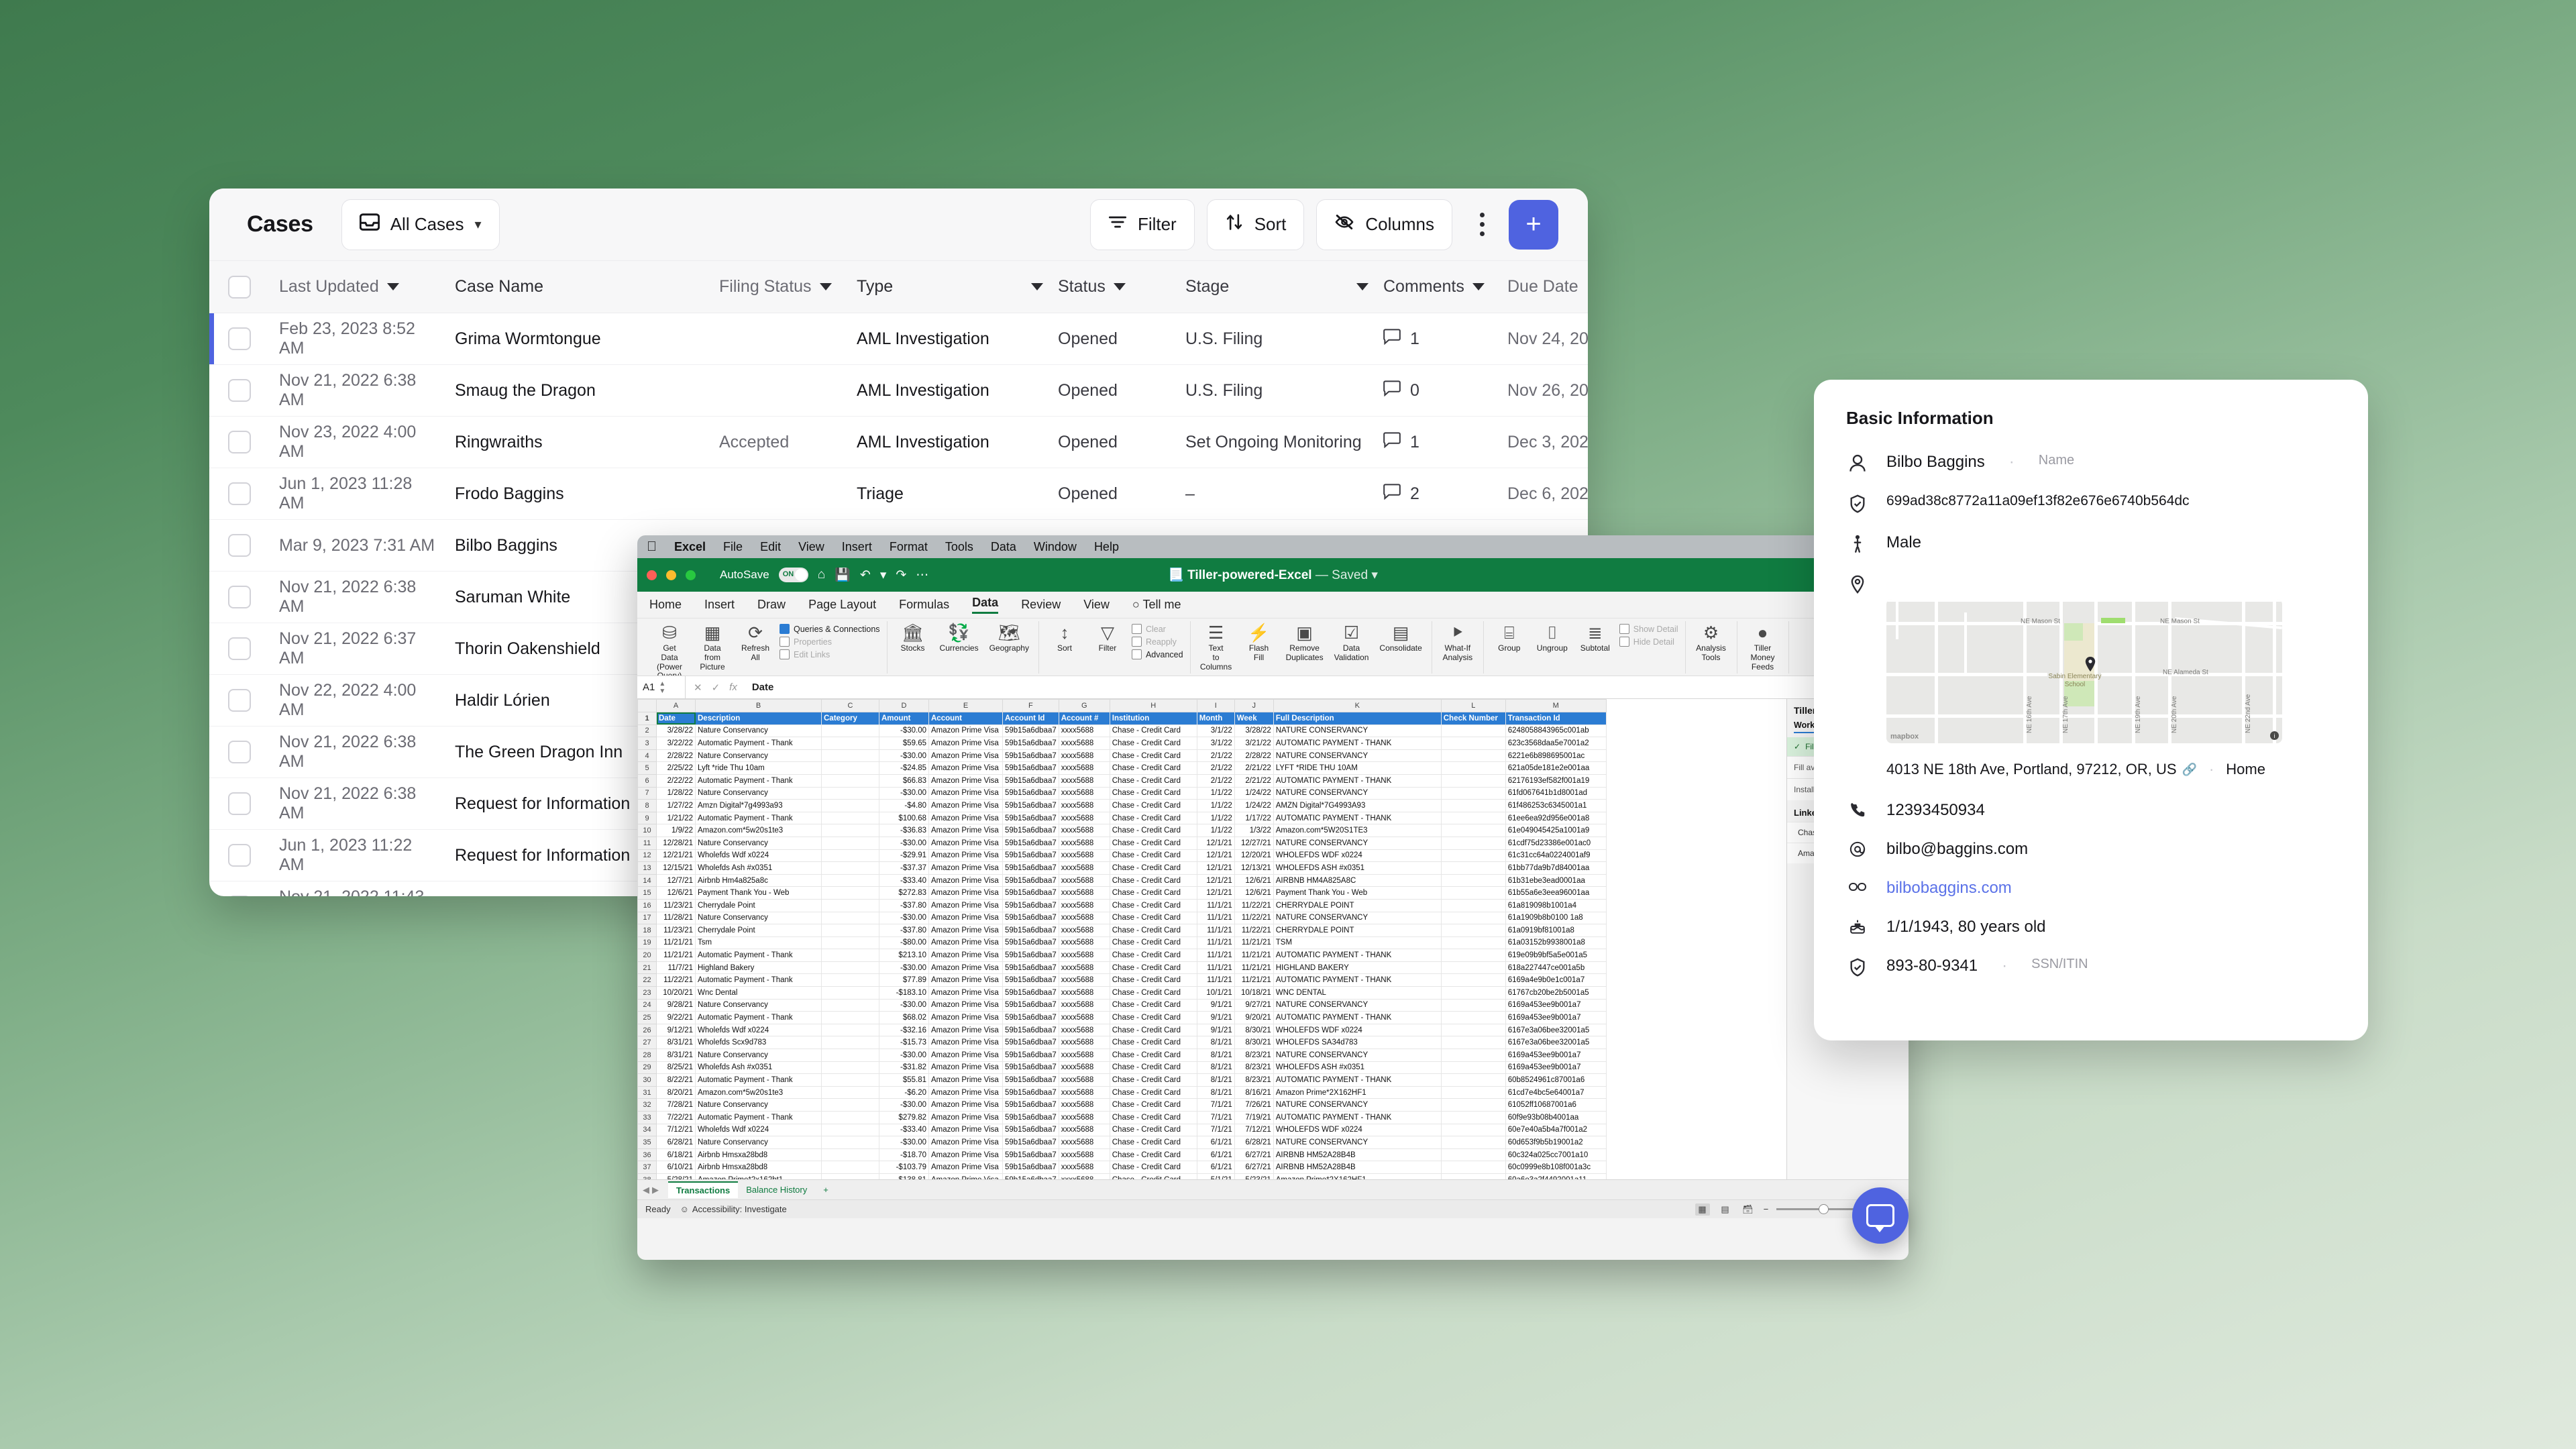 This screenshot has width=2576, height=1449. Describe the element at coordinates (1357, 943) in the screenshot. I see `grid-cell-full-description: TSM` at that location.